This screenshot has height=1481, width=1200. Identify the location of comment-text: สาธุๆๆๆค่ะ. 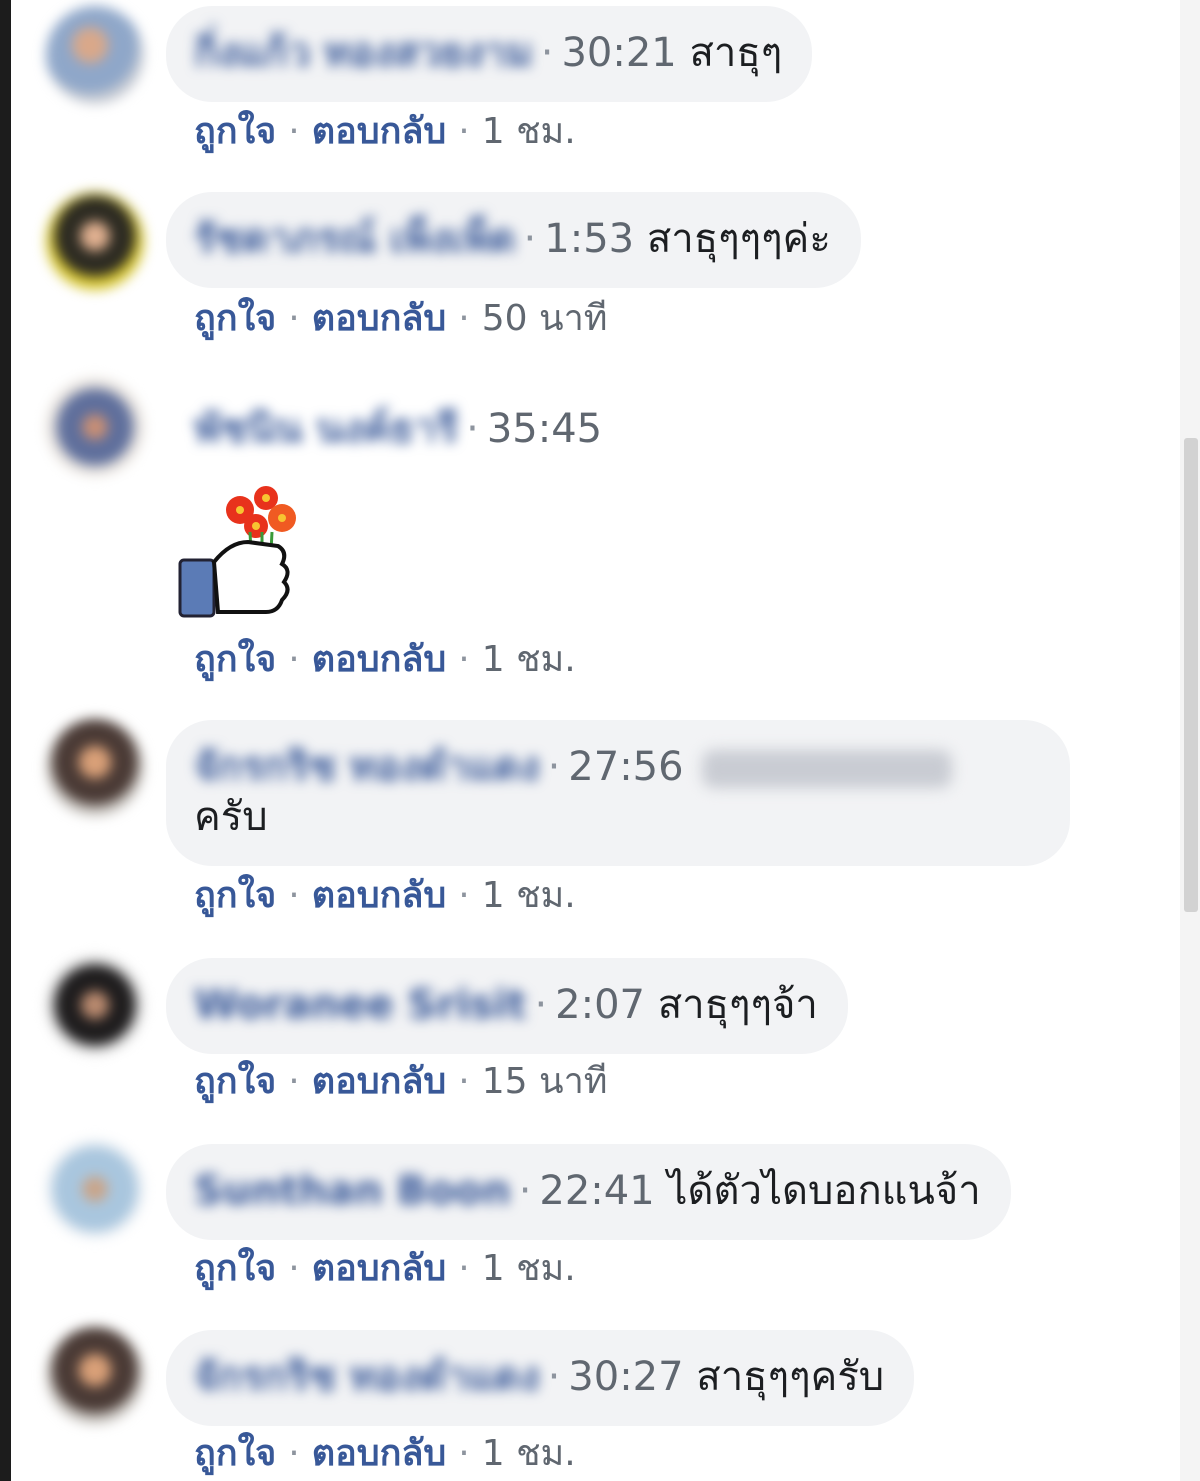
(738, 239).